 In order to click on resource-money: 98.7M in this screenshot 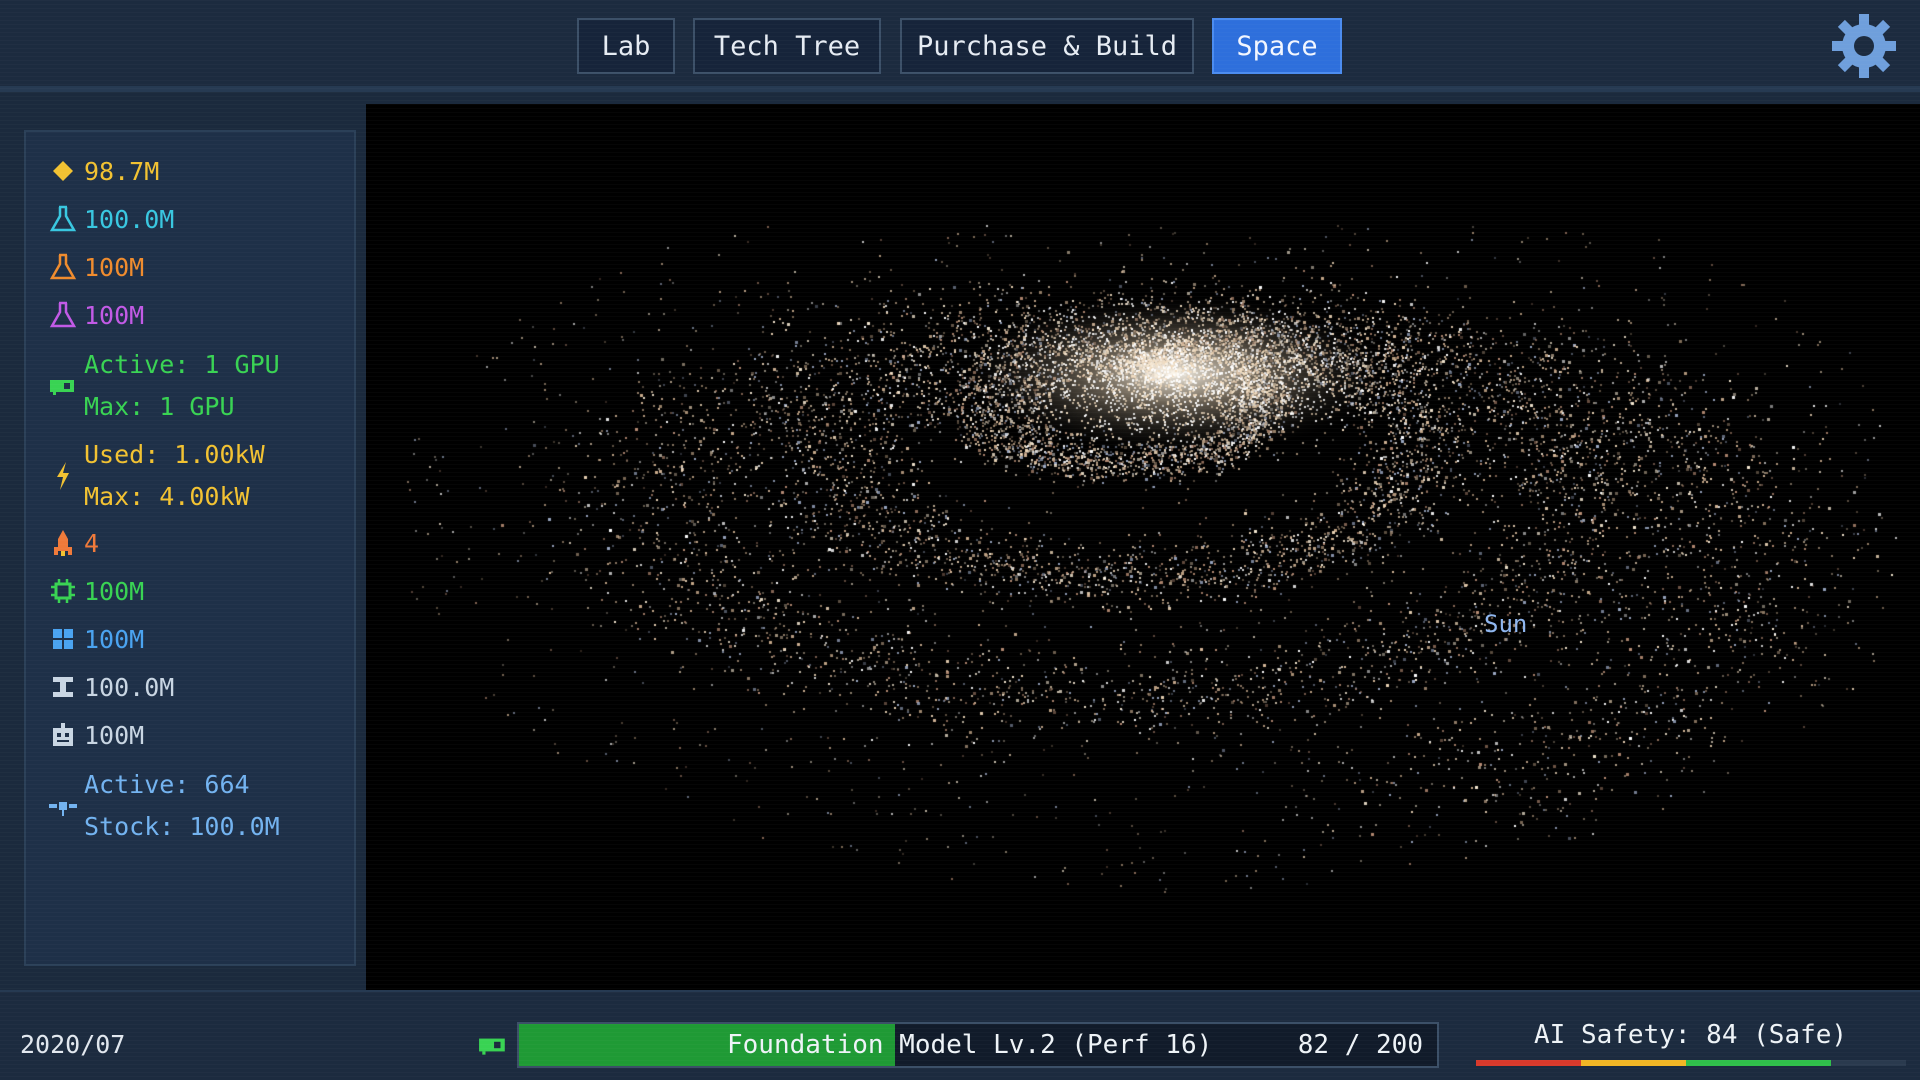, I will do `click(103, 171)`.